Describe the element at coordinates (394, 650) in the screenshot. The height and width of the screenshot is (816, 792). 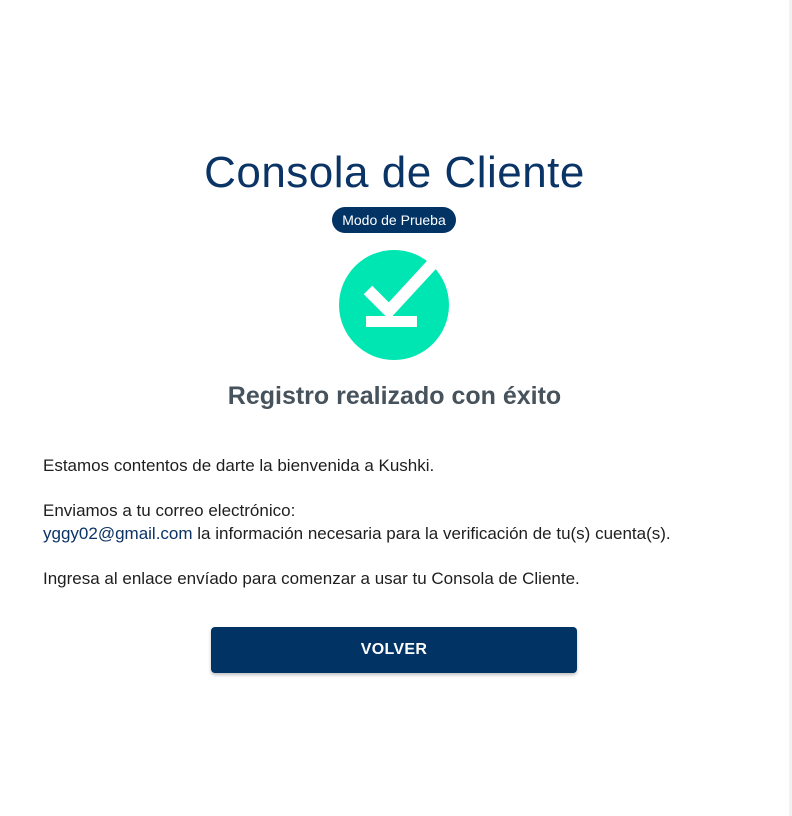
I see `back-button: VOLVER` at that location.